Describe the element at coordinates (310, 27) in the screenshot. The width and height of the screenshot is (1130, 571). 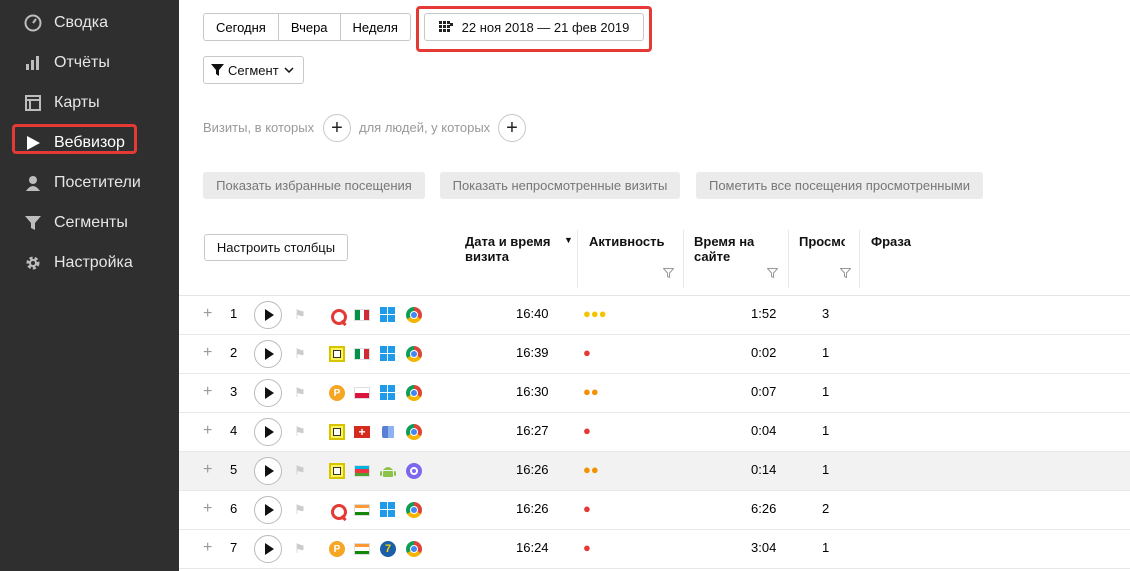
I see `period-yesterday-button: Вчера` at that location.